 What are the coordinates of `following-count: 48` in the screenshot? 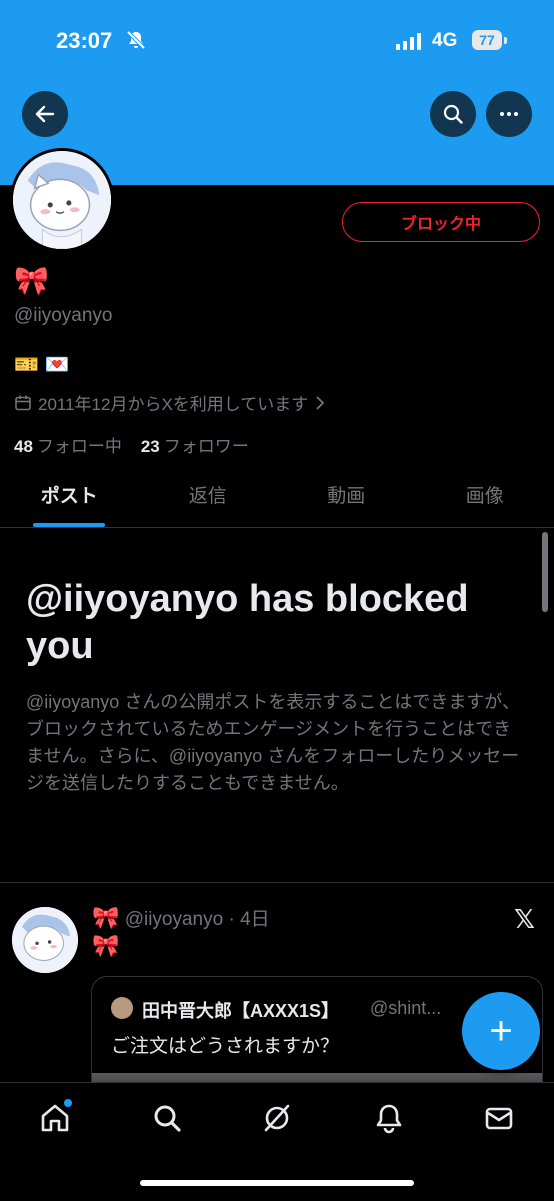 It's located at (23, 446).